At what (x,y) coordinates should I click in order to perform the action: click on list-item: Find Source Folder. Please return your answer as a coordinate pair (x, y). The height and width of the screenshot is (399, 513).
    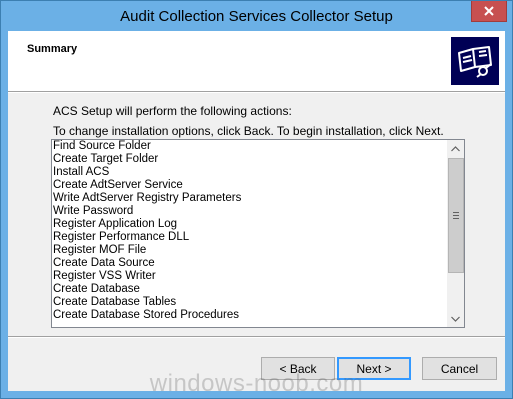
    Looking at the image, I should click on (102, 146).